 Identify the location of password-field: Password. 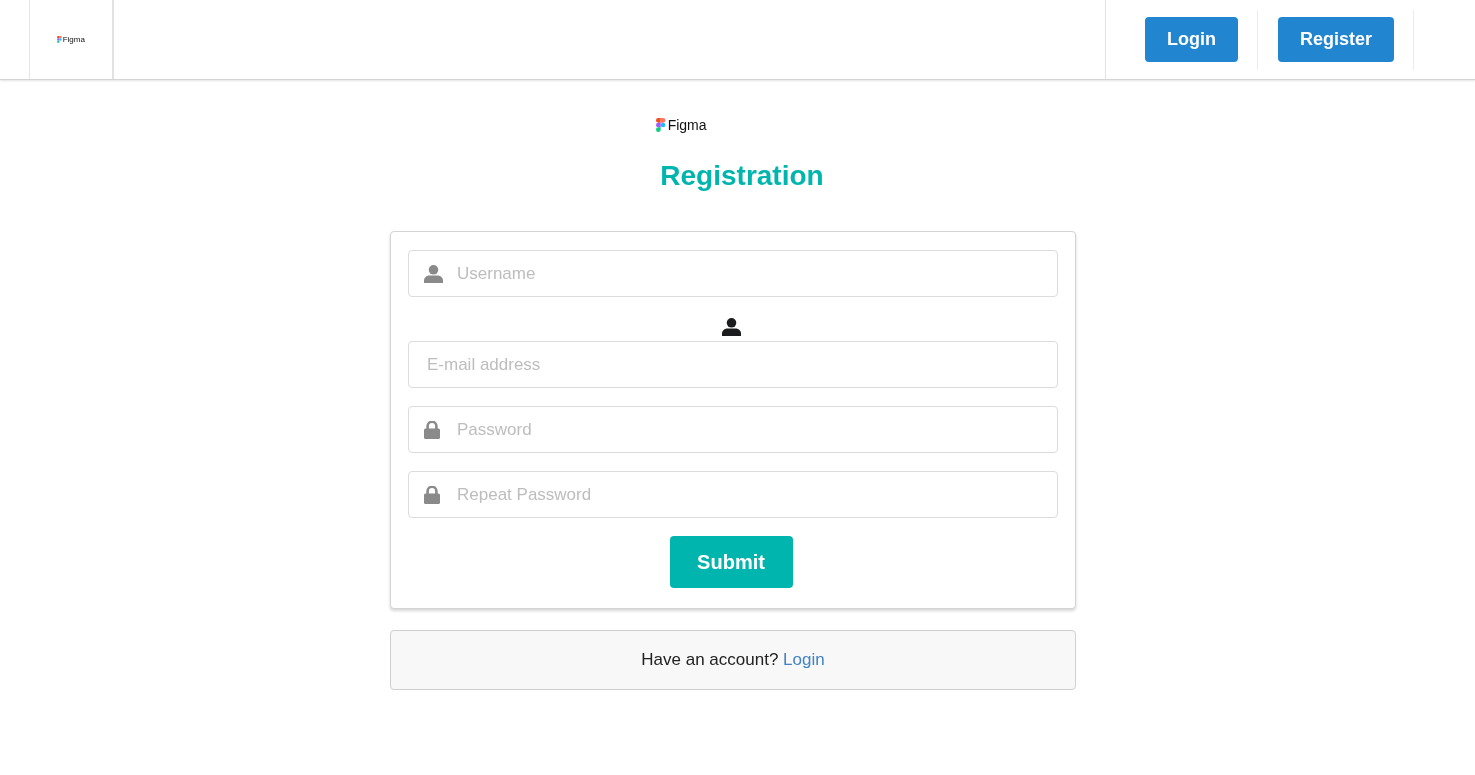
(733, 429).